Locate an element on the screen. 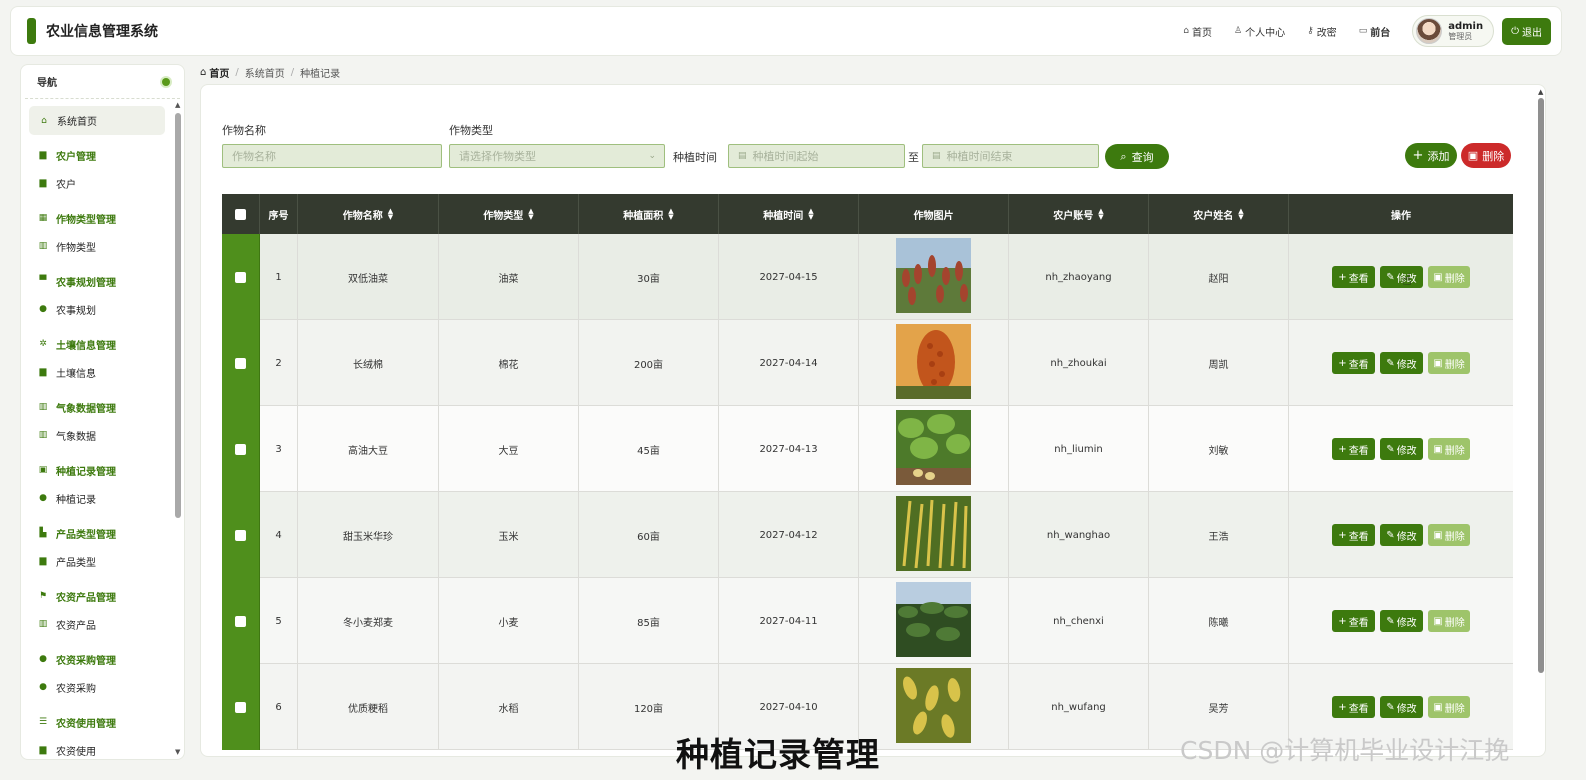 This screenshot has height=780, width=1586. crop-name-input: 作物名称 is located at coordinates (332, 156).